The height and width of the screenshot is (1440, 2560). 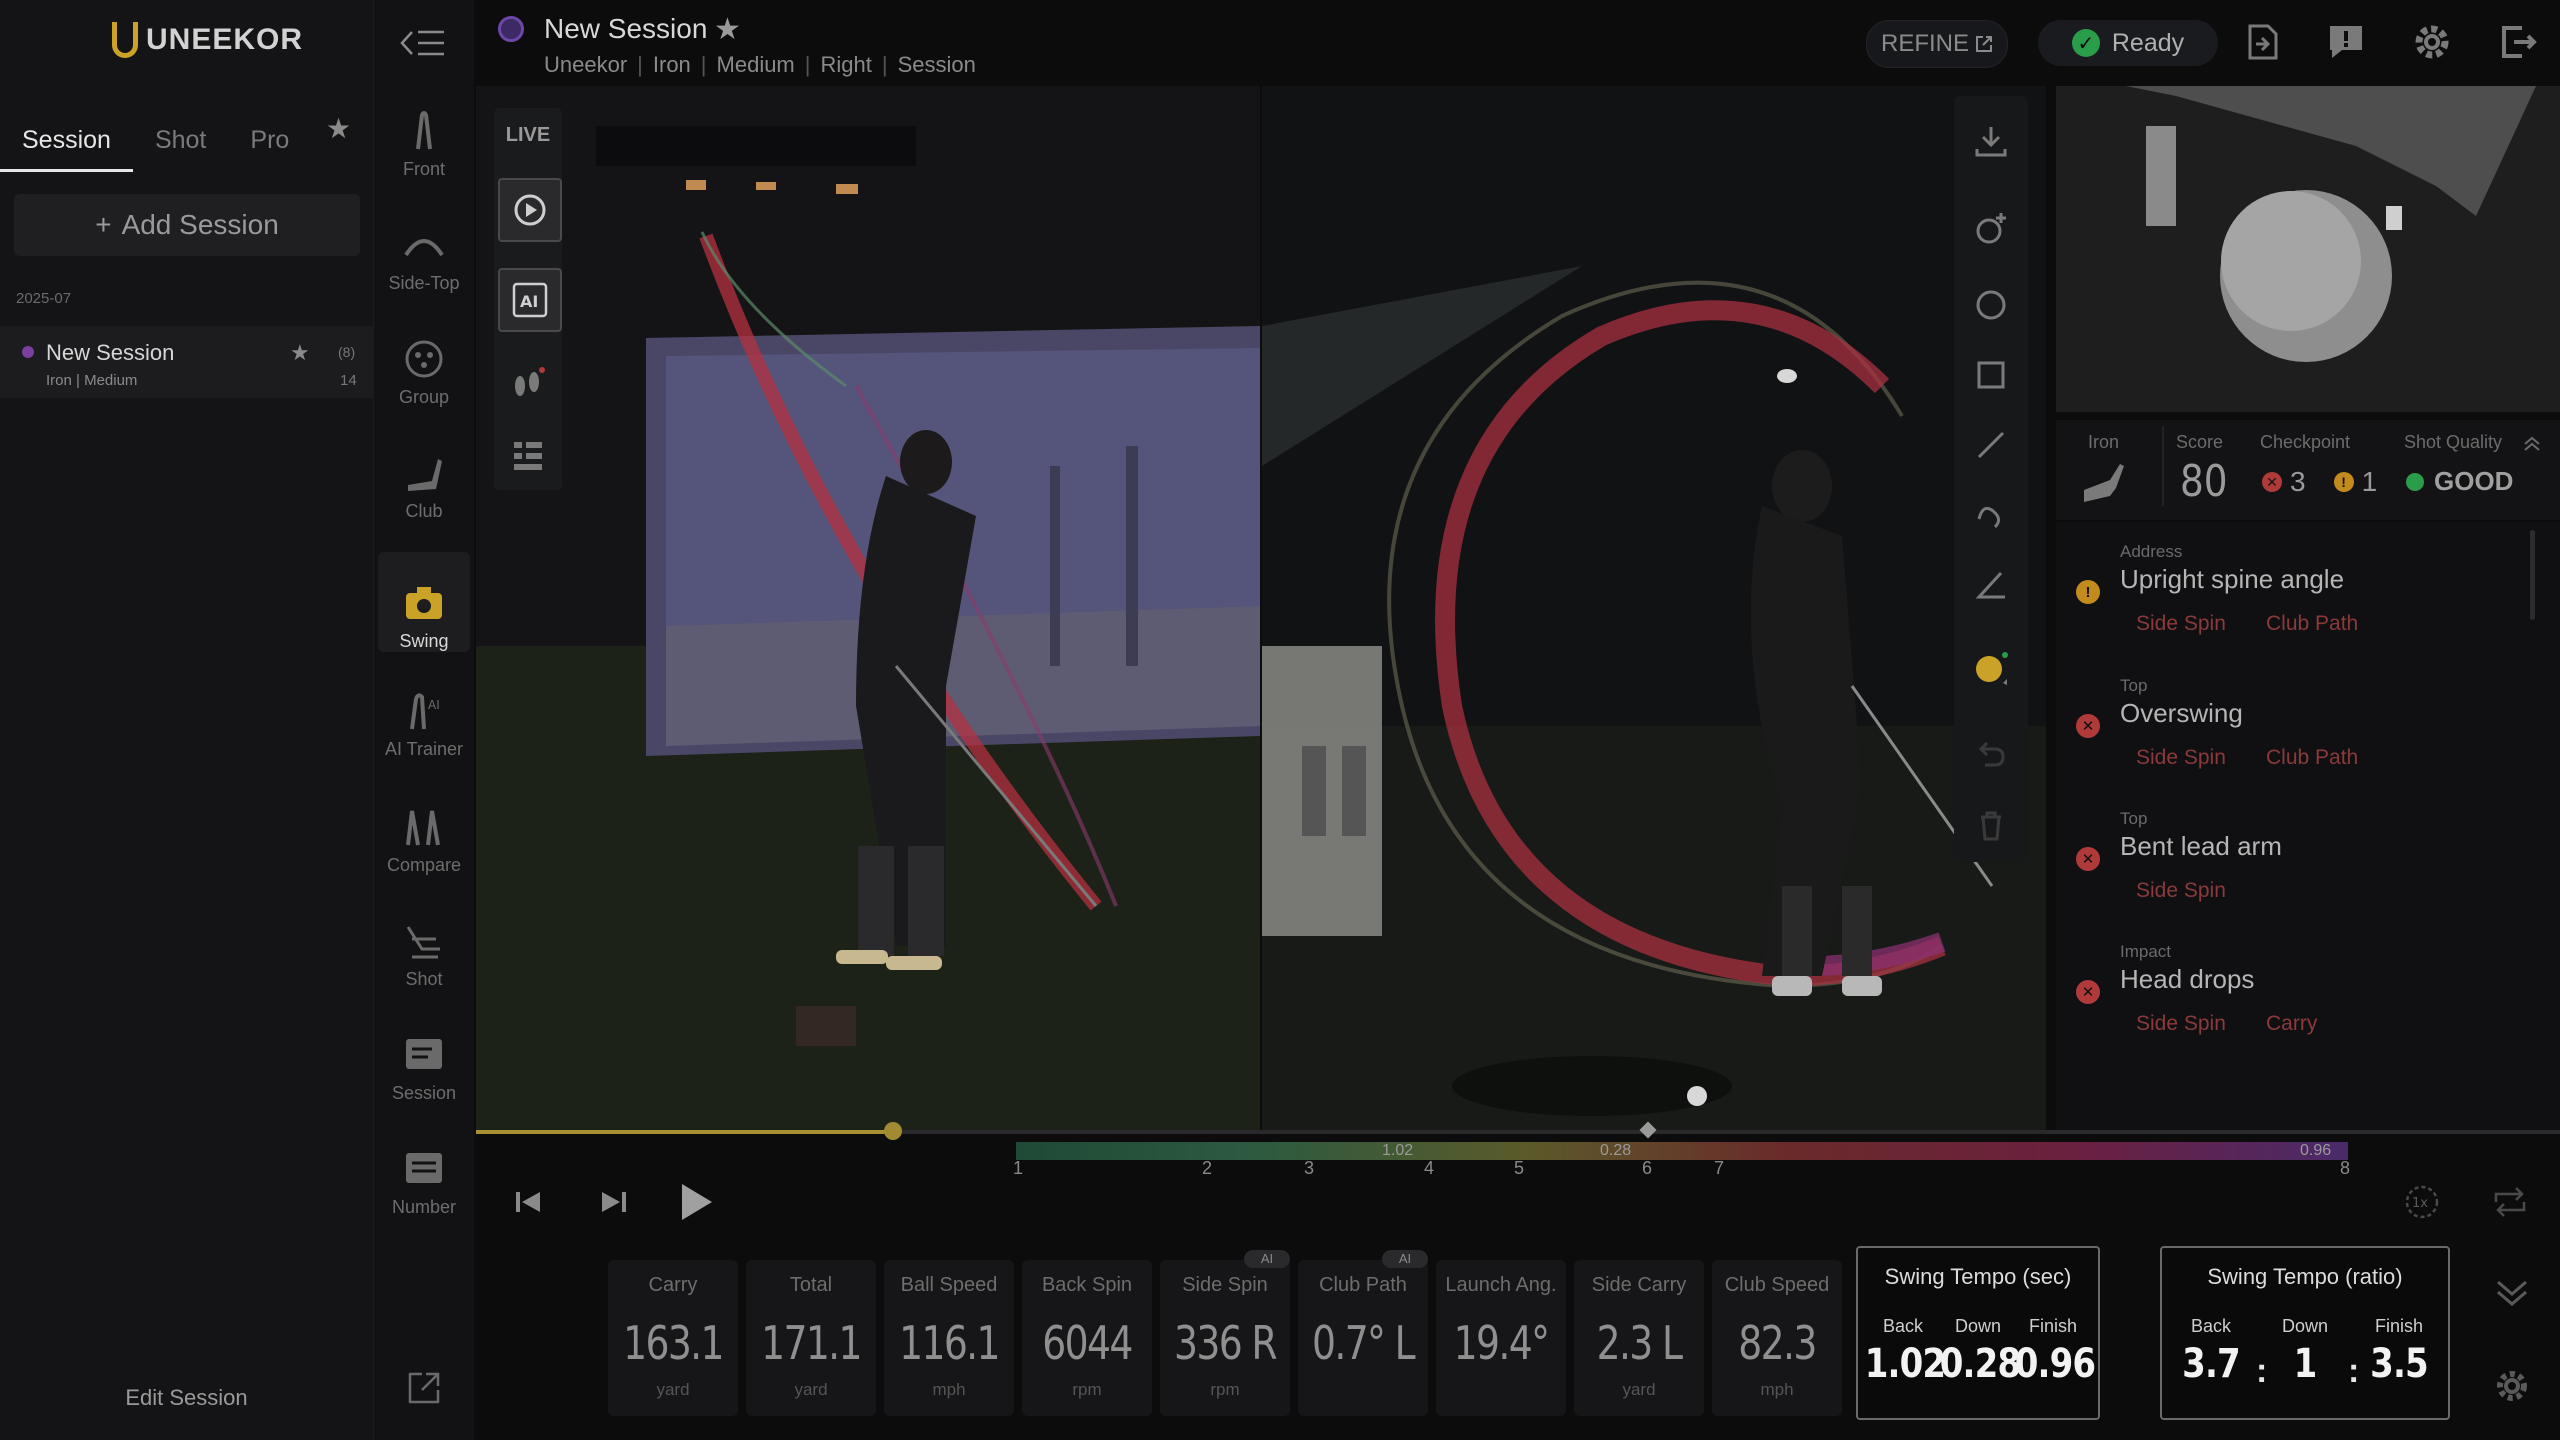 I want to click on rail-compare: Compare, so click(x=424, y=826).